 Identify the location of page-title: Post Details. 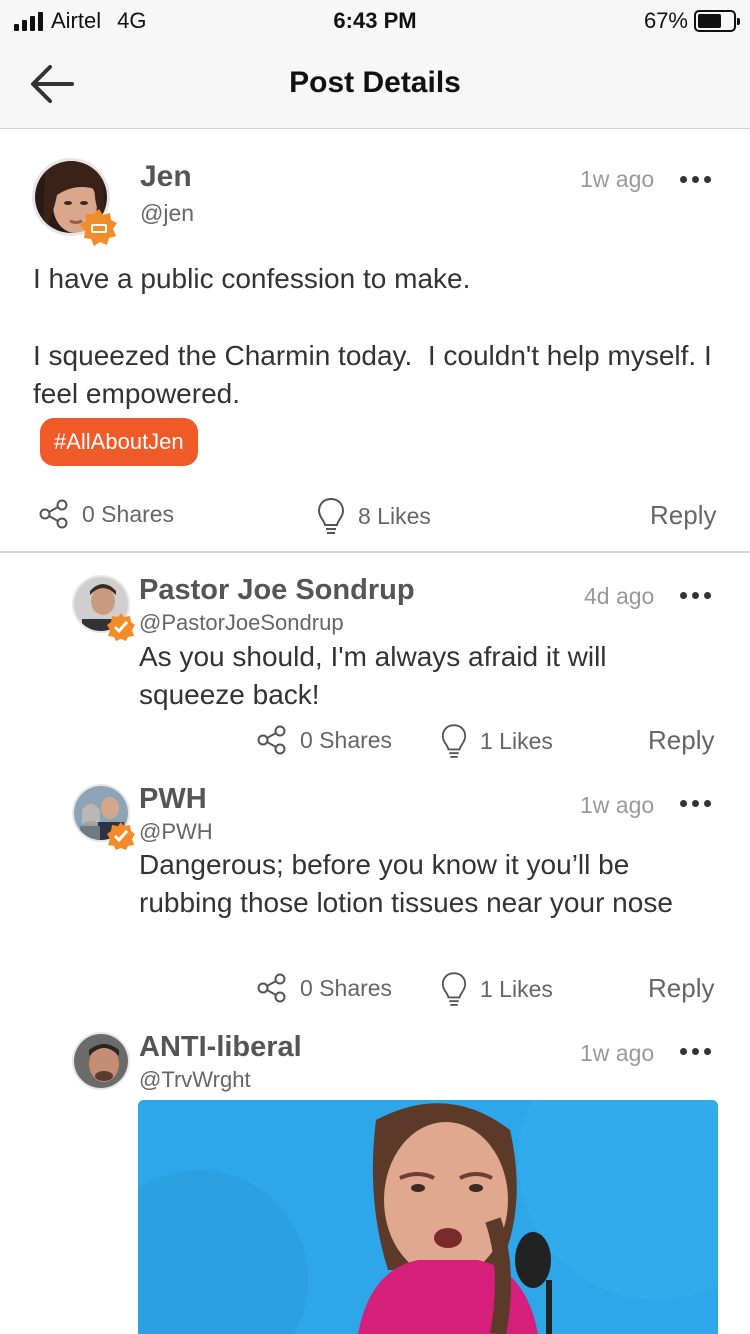
(375, 82).